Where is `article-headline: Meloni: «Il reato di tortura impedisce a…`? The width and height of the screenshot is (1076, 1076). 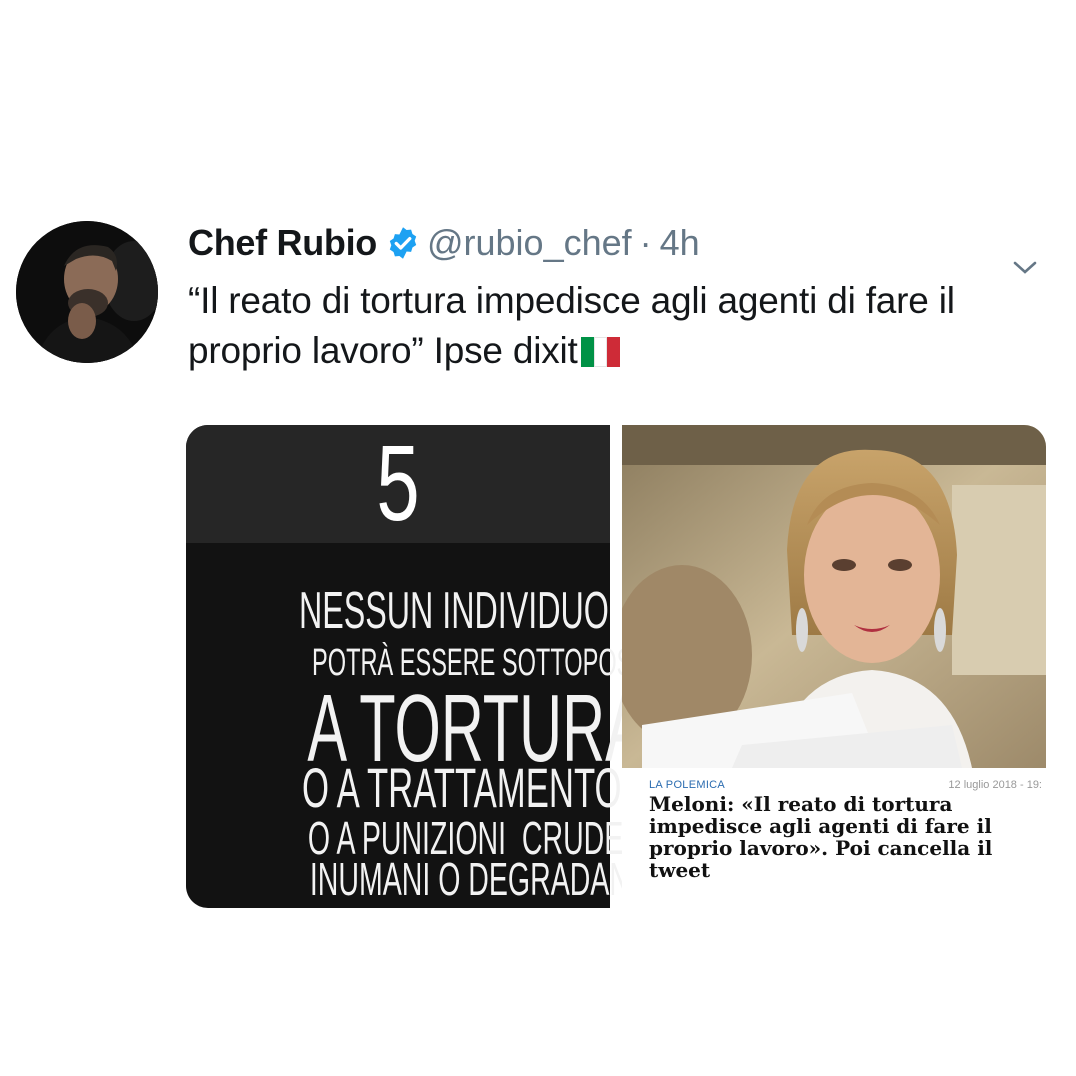 article-headline: Meloni: «Il reato di tortura impedisce a… is located at coordinates (846, 837).